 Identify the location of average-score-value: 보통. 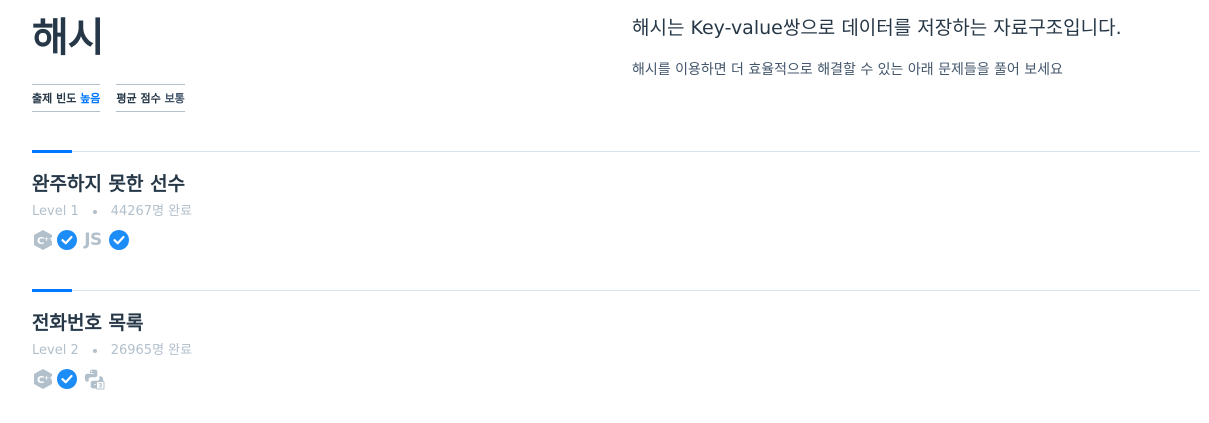
(174, 98).